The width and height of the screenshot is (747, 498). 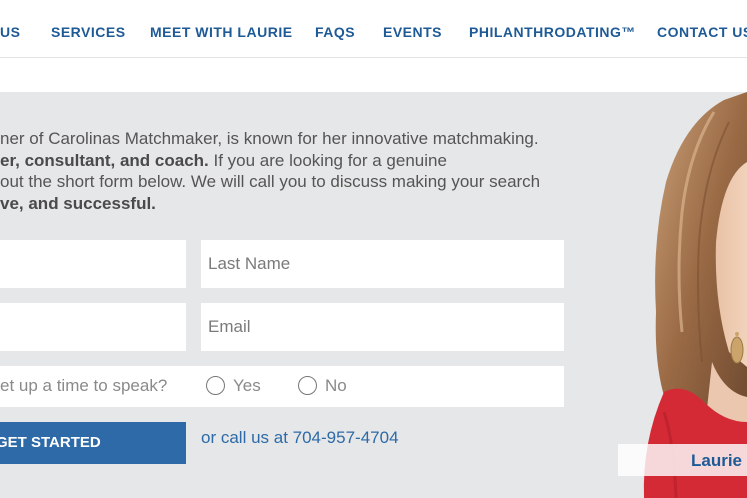 What do you see at coordinates (335, 32) in the screenshot?
I see `nav-item-faqs: FAQS` at bounding box center [335, 32].